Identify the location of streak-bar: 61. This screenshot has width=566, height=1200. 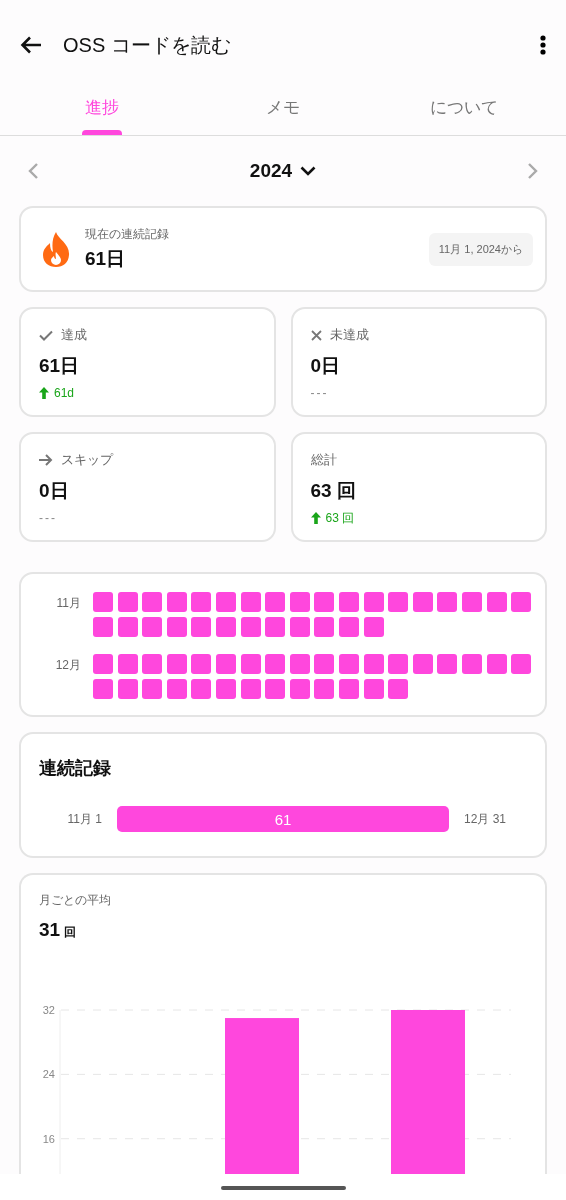
(283, 819).